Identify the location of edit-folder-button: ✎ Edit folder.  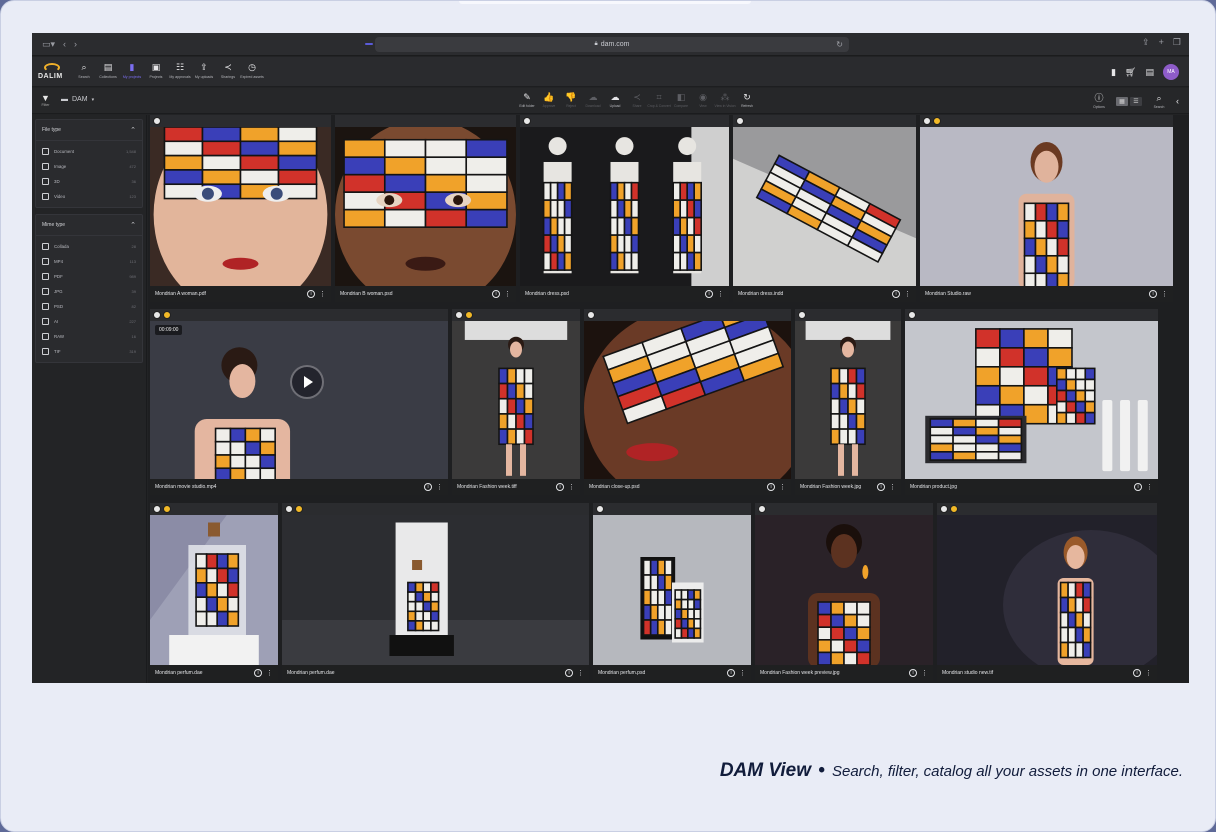
(527, 100).